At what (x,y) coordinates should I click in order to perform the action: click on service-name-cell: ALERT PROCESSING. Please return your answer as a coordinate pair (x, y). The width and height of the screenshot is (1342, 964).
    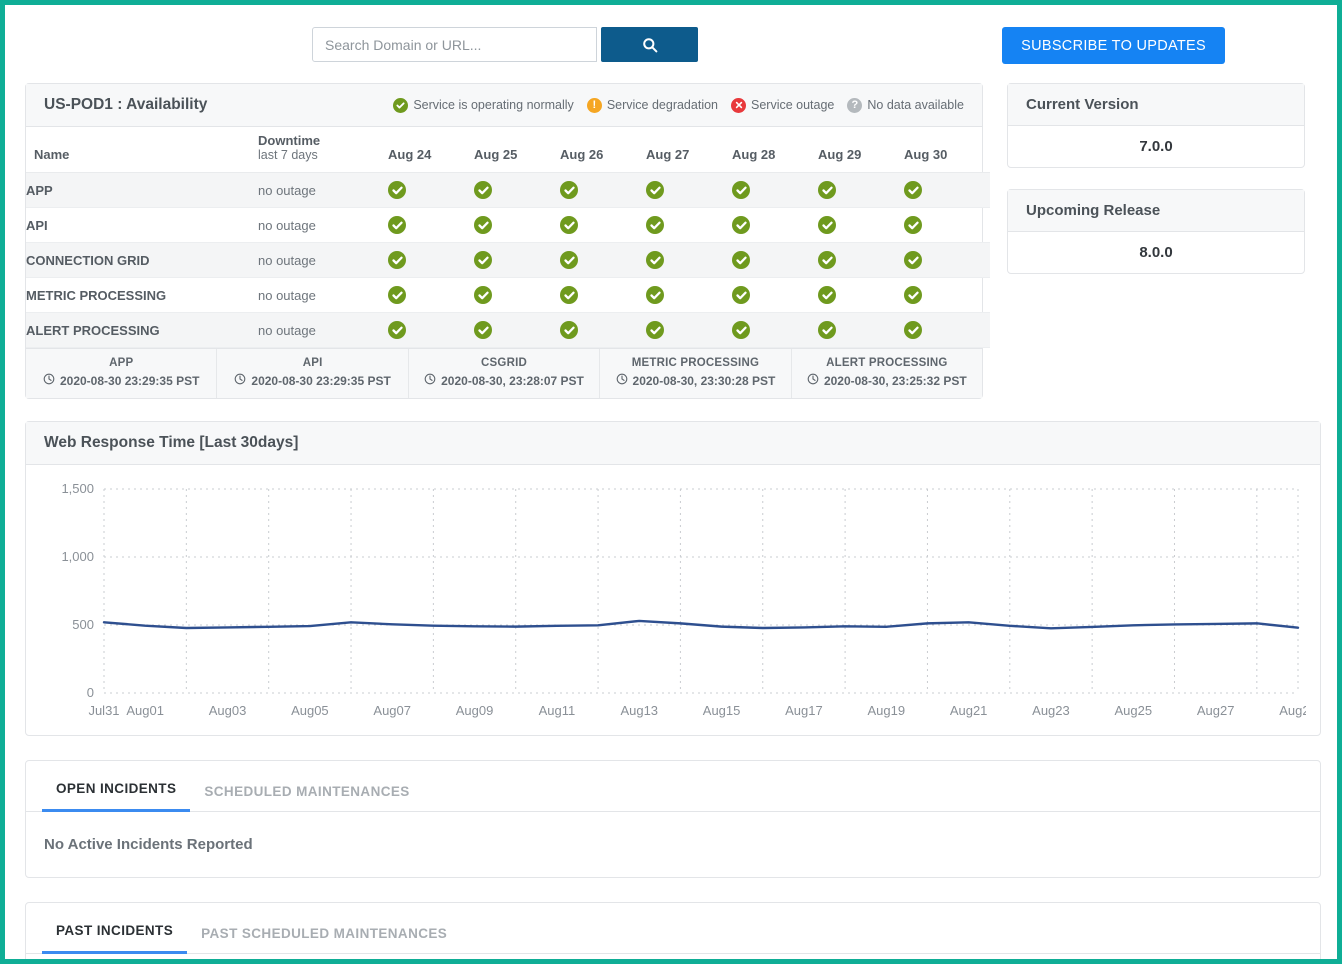
    Looking at the image, I should click on (142, 330).